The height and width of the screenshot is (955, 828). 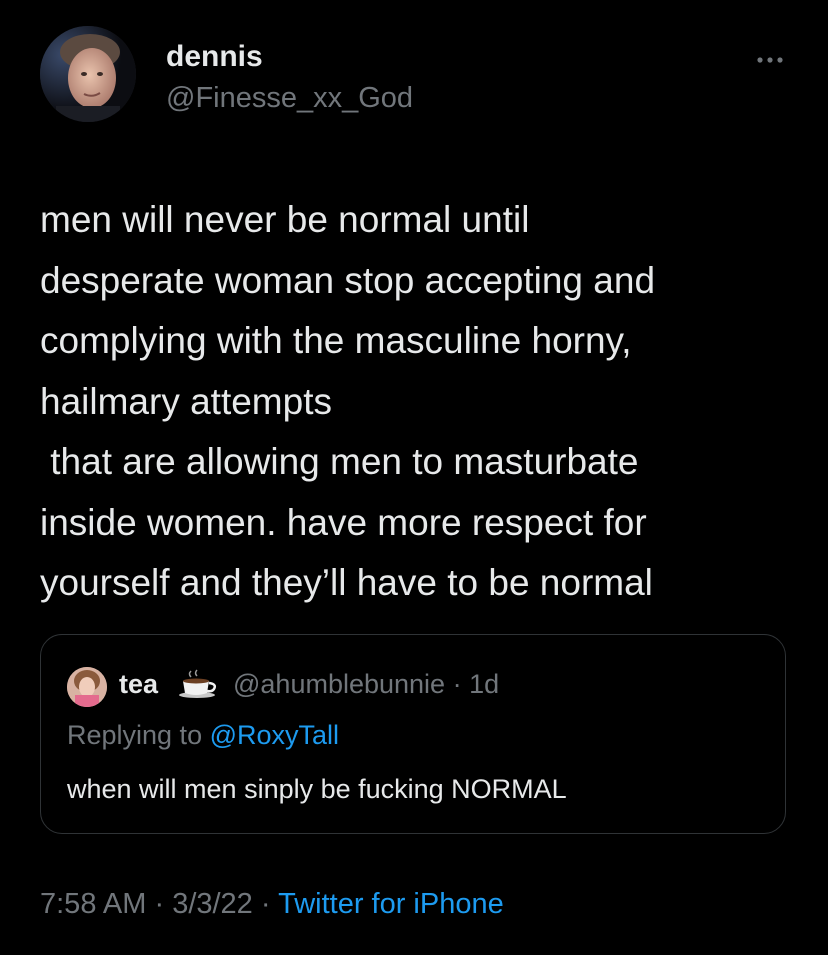 I want to click on author-avatar, so click(x=88, y=74).